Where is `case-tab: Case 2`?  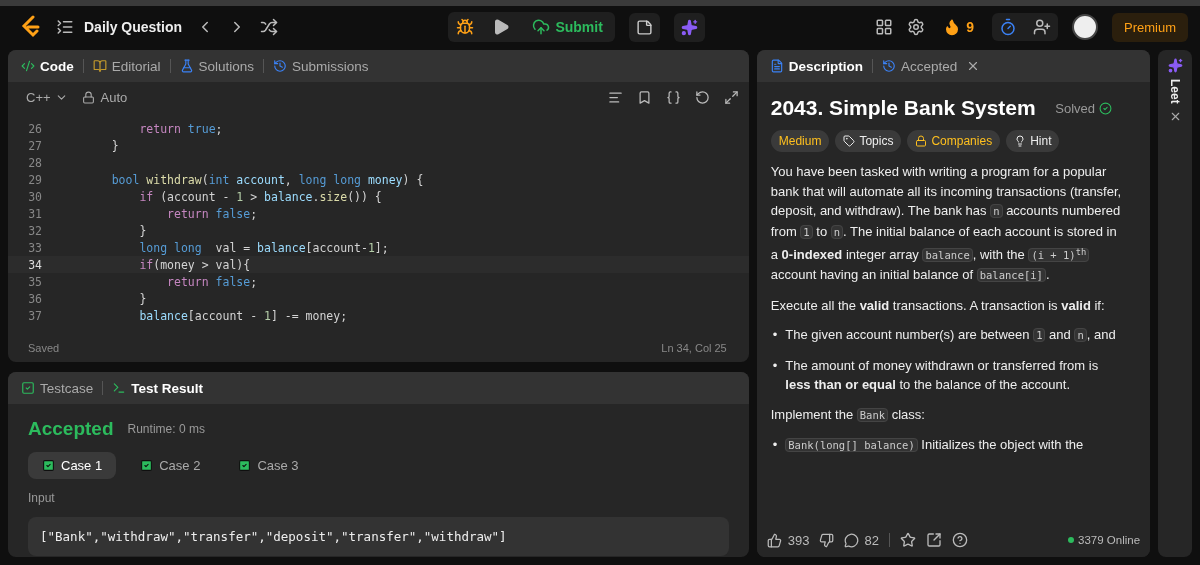 case-tab: Case 2 is located at coordinates (170, 465).